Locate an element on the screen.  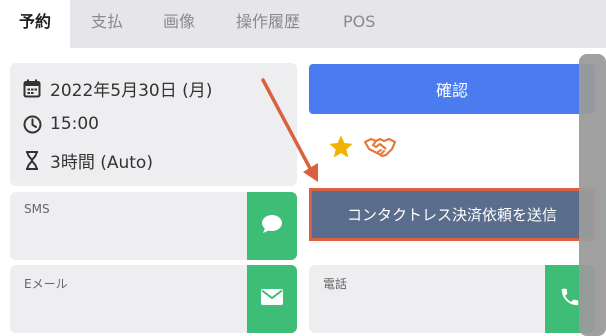
booking-date-row: 2022年5月30日 (月) is located at coordinates (117, 88).